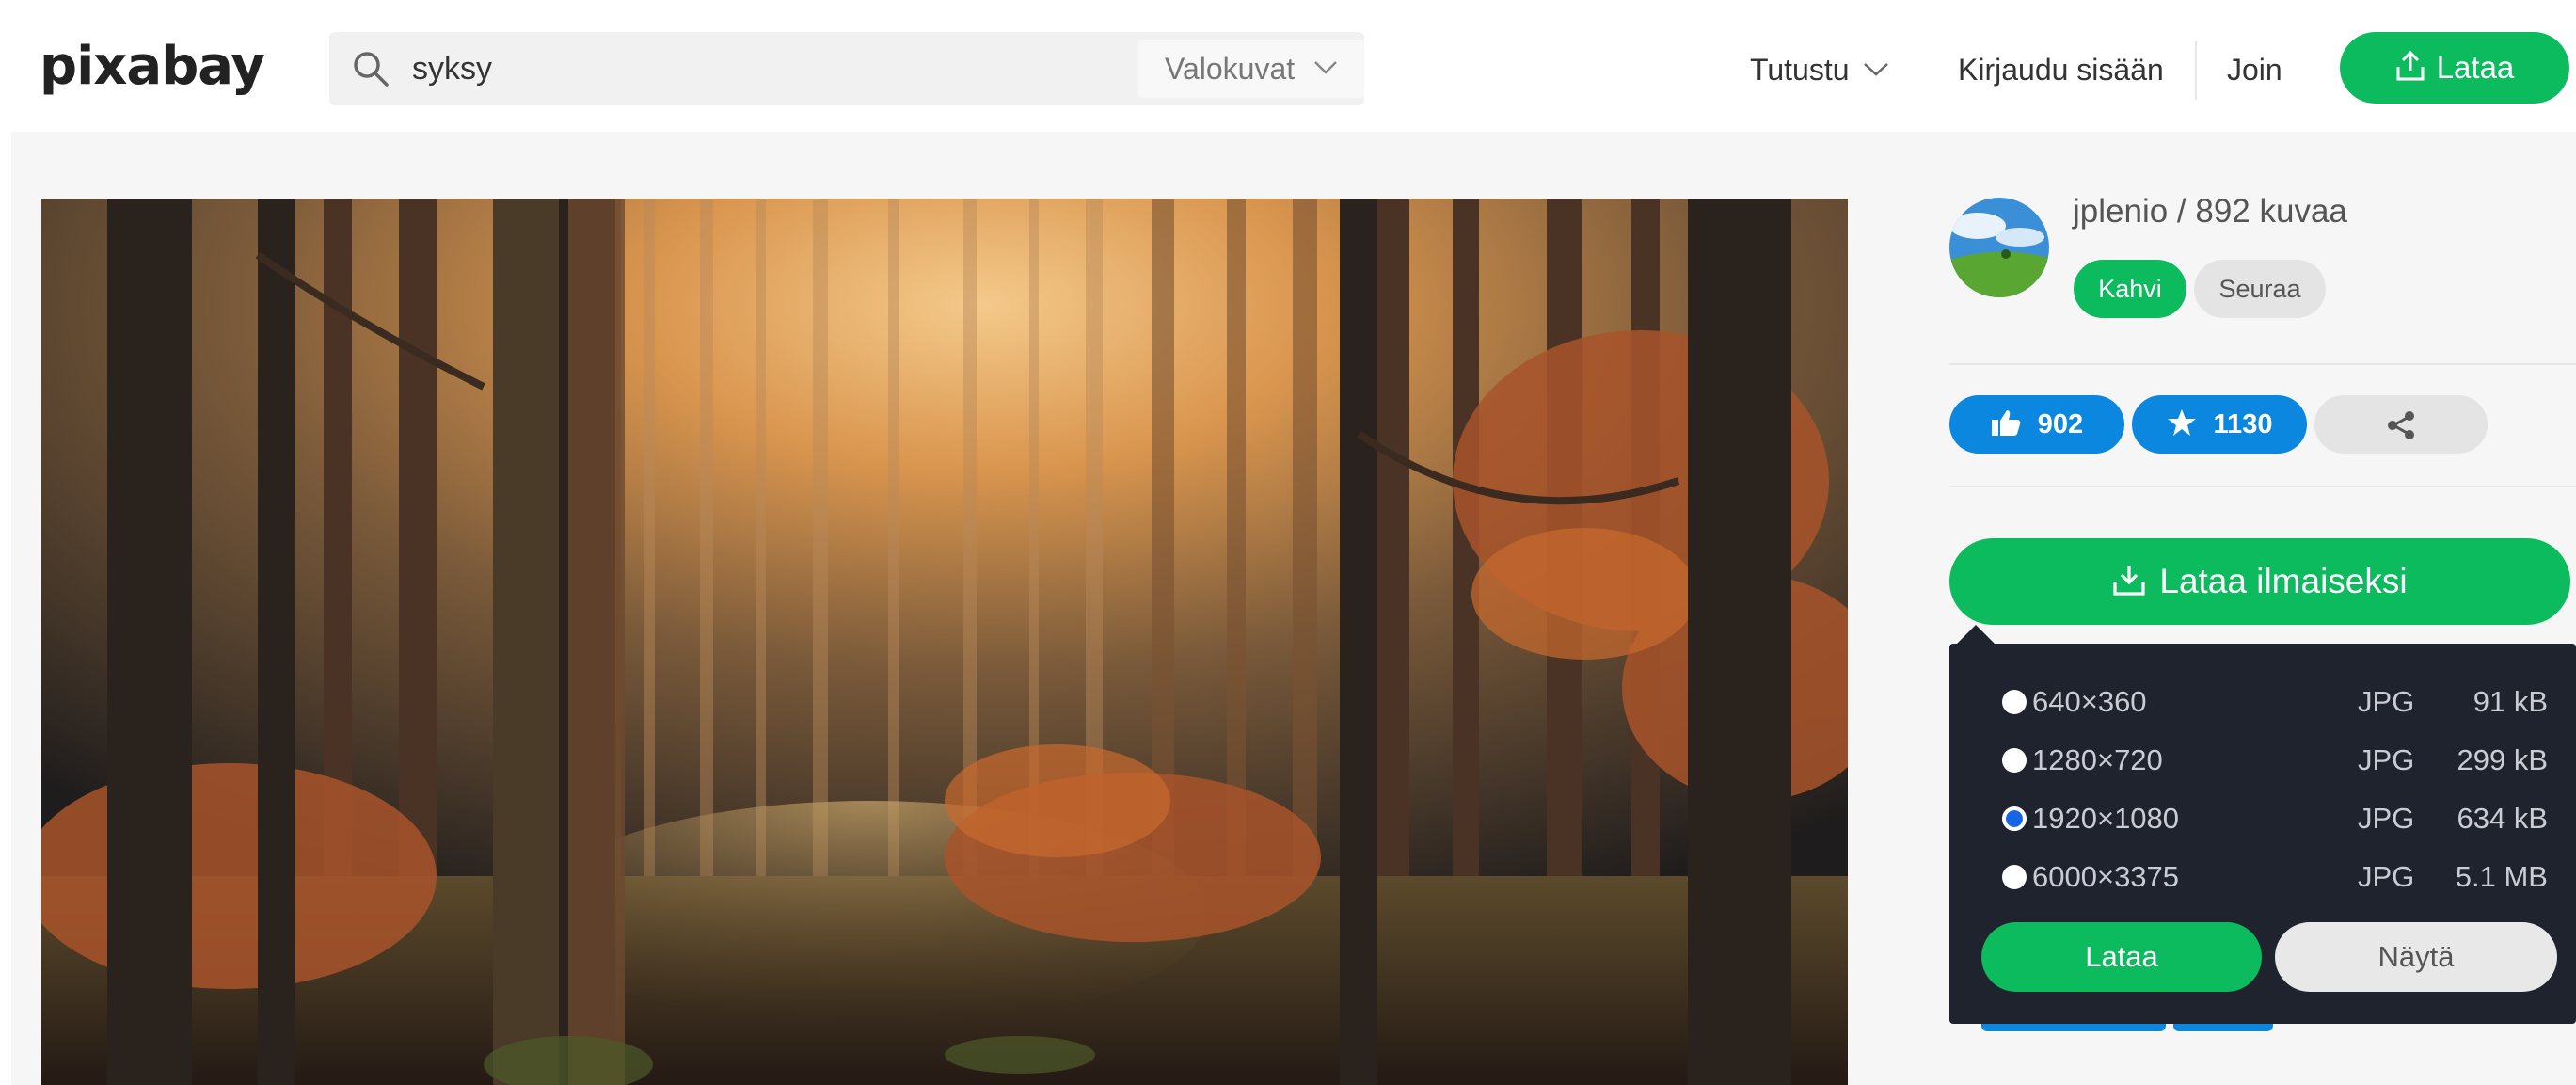 The height and width of the screenshot is (1085, 2576). Describe the element at coordinates (2275, 760) in the screenshot. I see `size-option: 1280×720 JPG 299 kB` at that location.